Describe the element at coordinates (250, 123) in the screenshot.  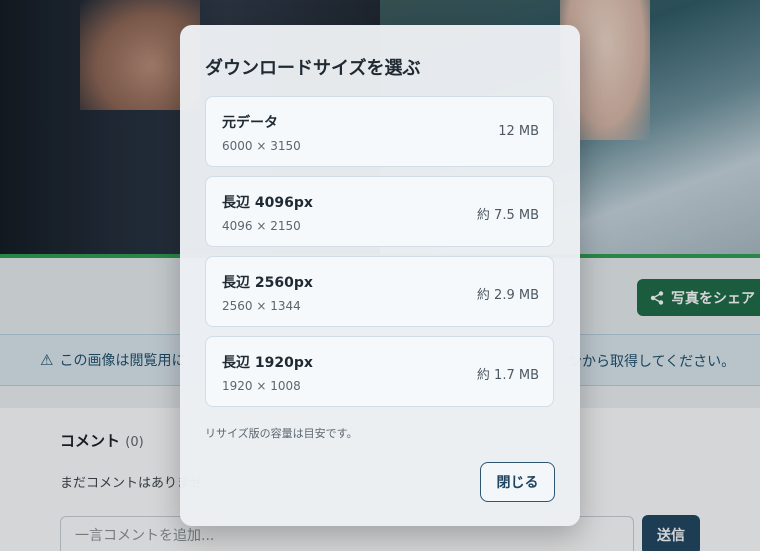
I see `option-label: 元データ` at that location.